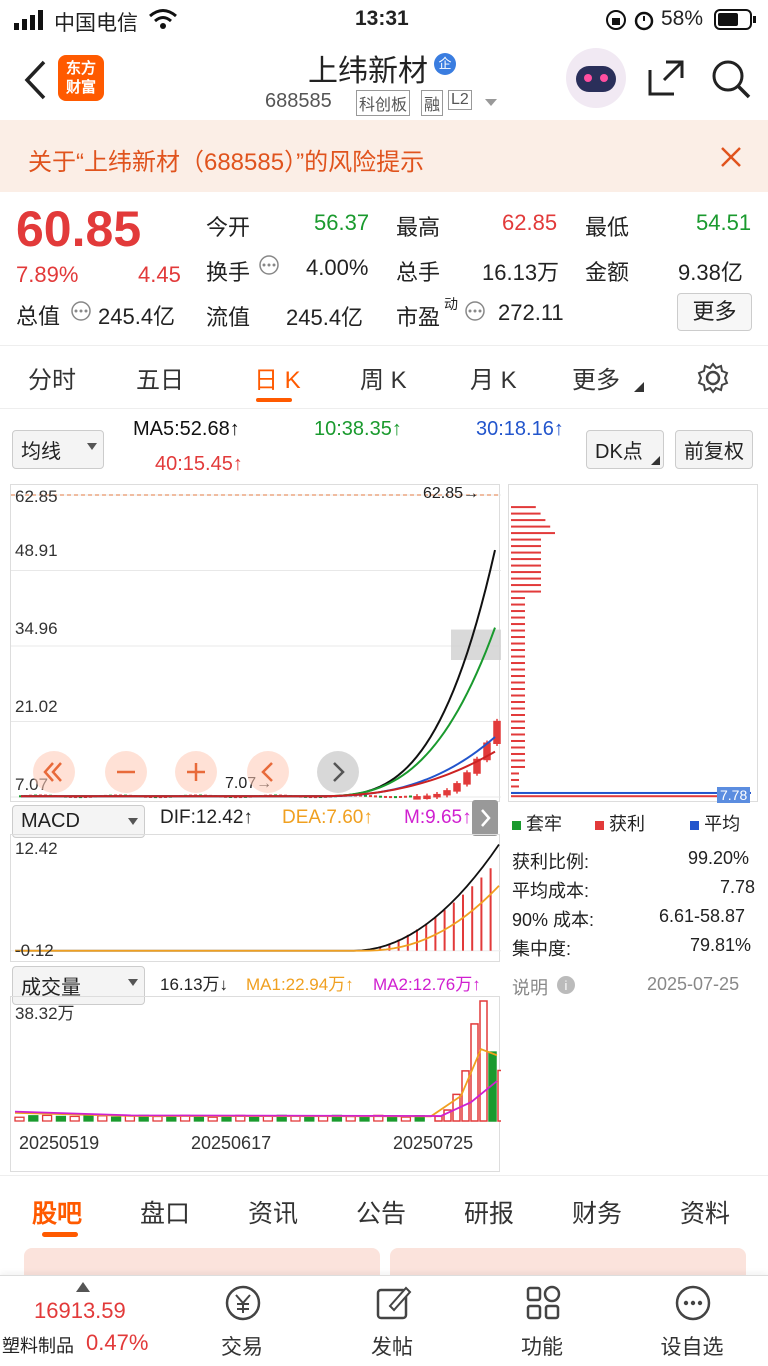 The height and width of the screenshot is (1366, 768). I want to click on index-value: 16913.59, so click(80, 1311).